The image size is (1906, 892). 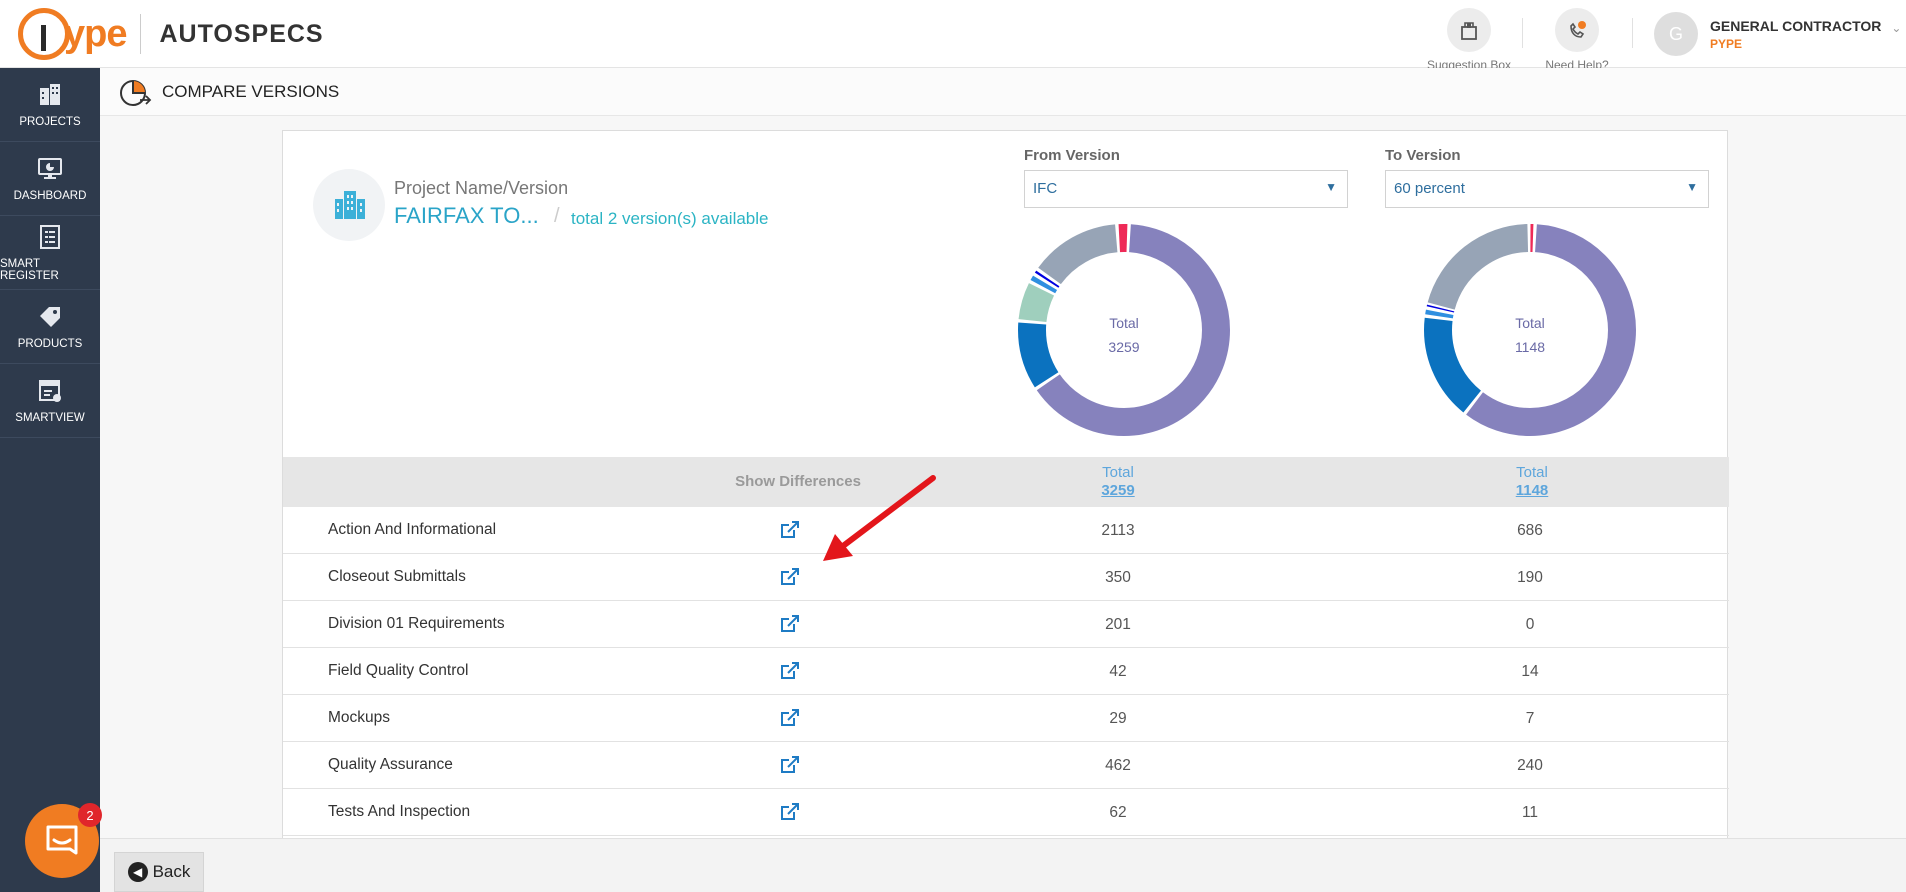 What do you see at coordinates (398, 670) in the screenshot?
I see `row-name: Field Quality Control` at bounding box center [398, 670].